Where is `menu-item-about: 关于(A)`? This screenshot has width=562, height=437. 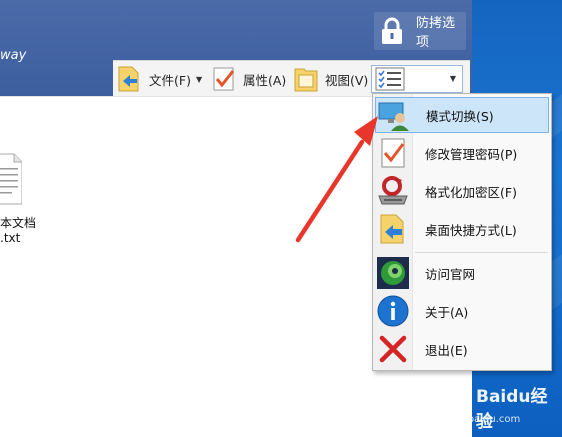 menu-item-about: 关于(A) is located at coordinates (462, 311).